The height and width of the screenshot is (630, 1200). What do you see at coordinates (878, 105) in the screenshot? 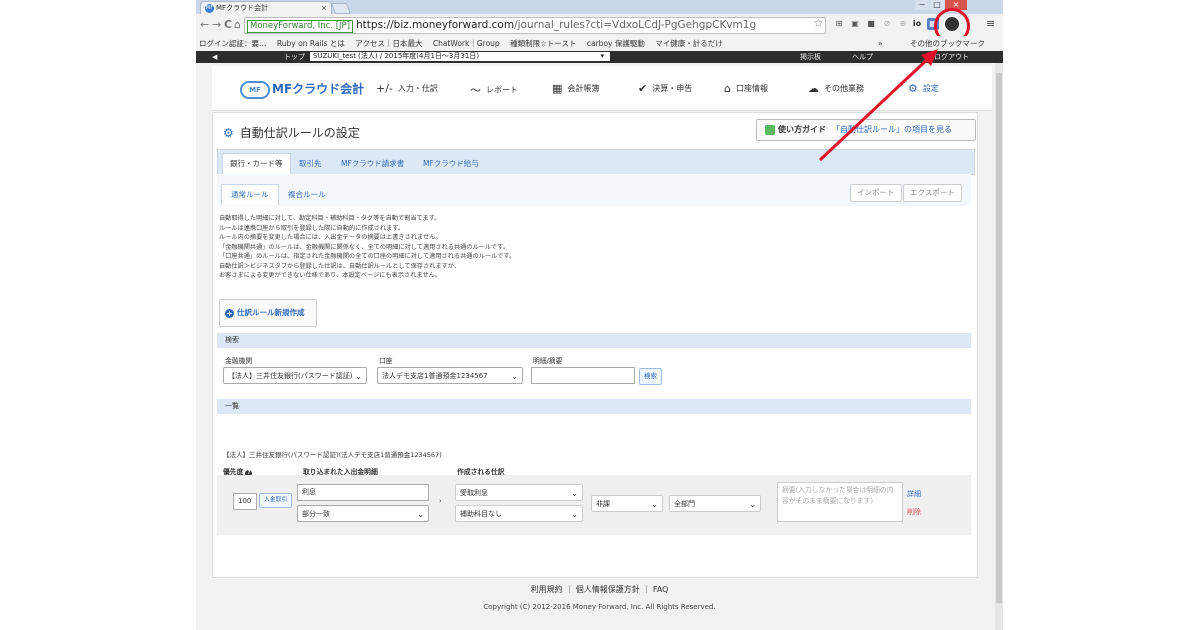
I see `annotation-arrow-icon` at bounding box center [878, 105].